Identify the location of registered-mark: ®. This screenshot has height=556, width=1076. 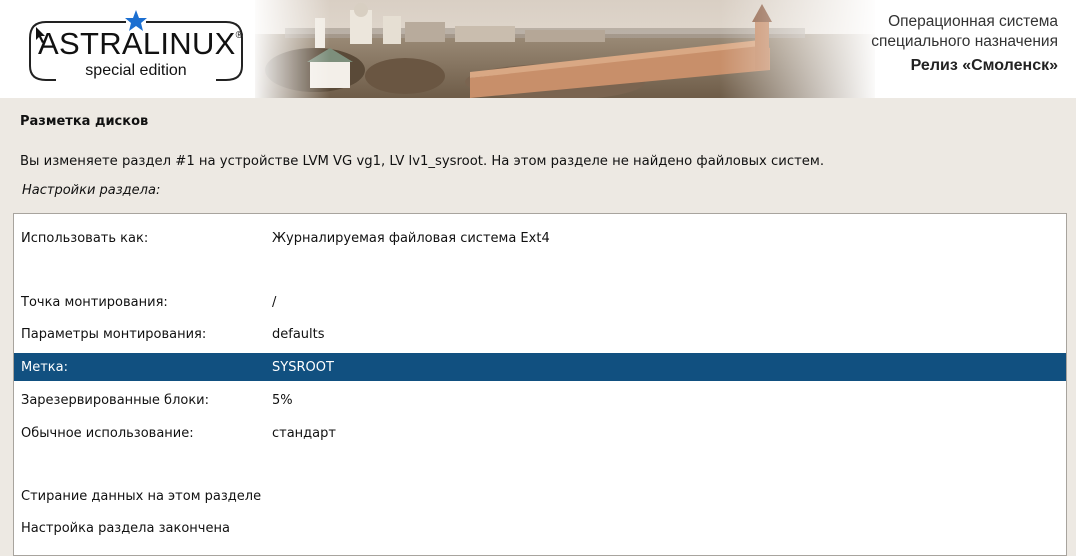
(239, 35).